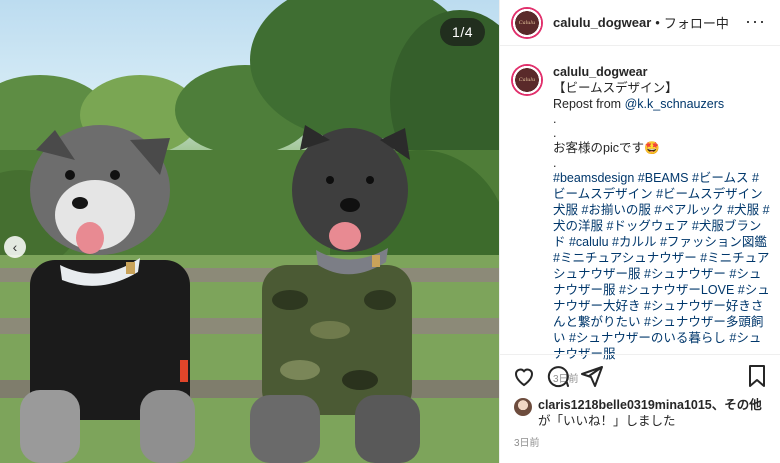 The width and height of the screenshot is (780, 463). What do you see at coordinates (625, 405) in the screenshot?
I see `liker-usernames: claris1218belle0319mina1015` at bounding box center [625, 405].